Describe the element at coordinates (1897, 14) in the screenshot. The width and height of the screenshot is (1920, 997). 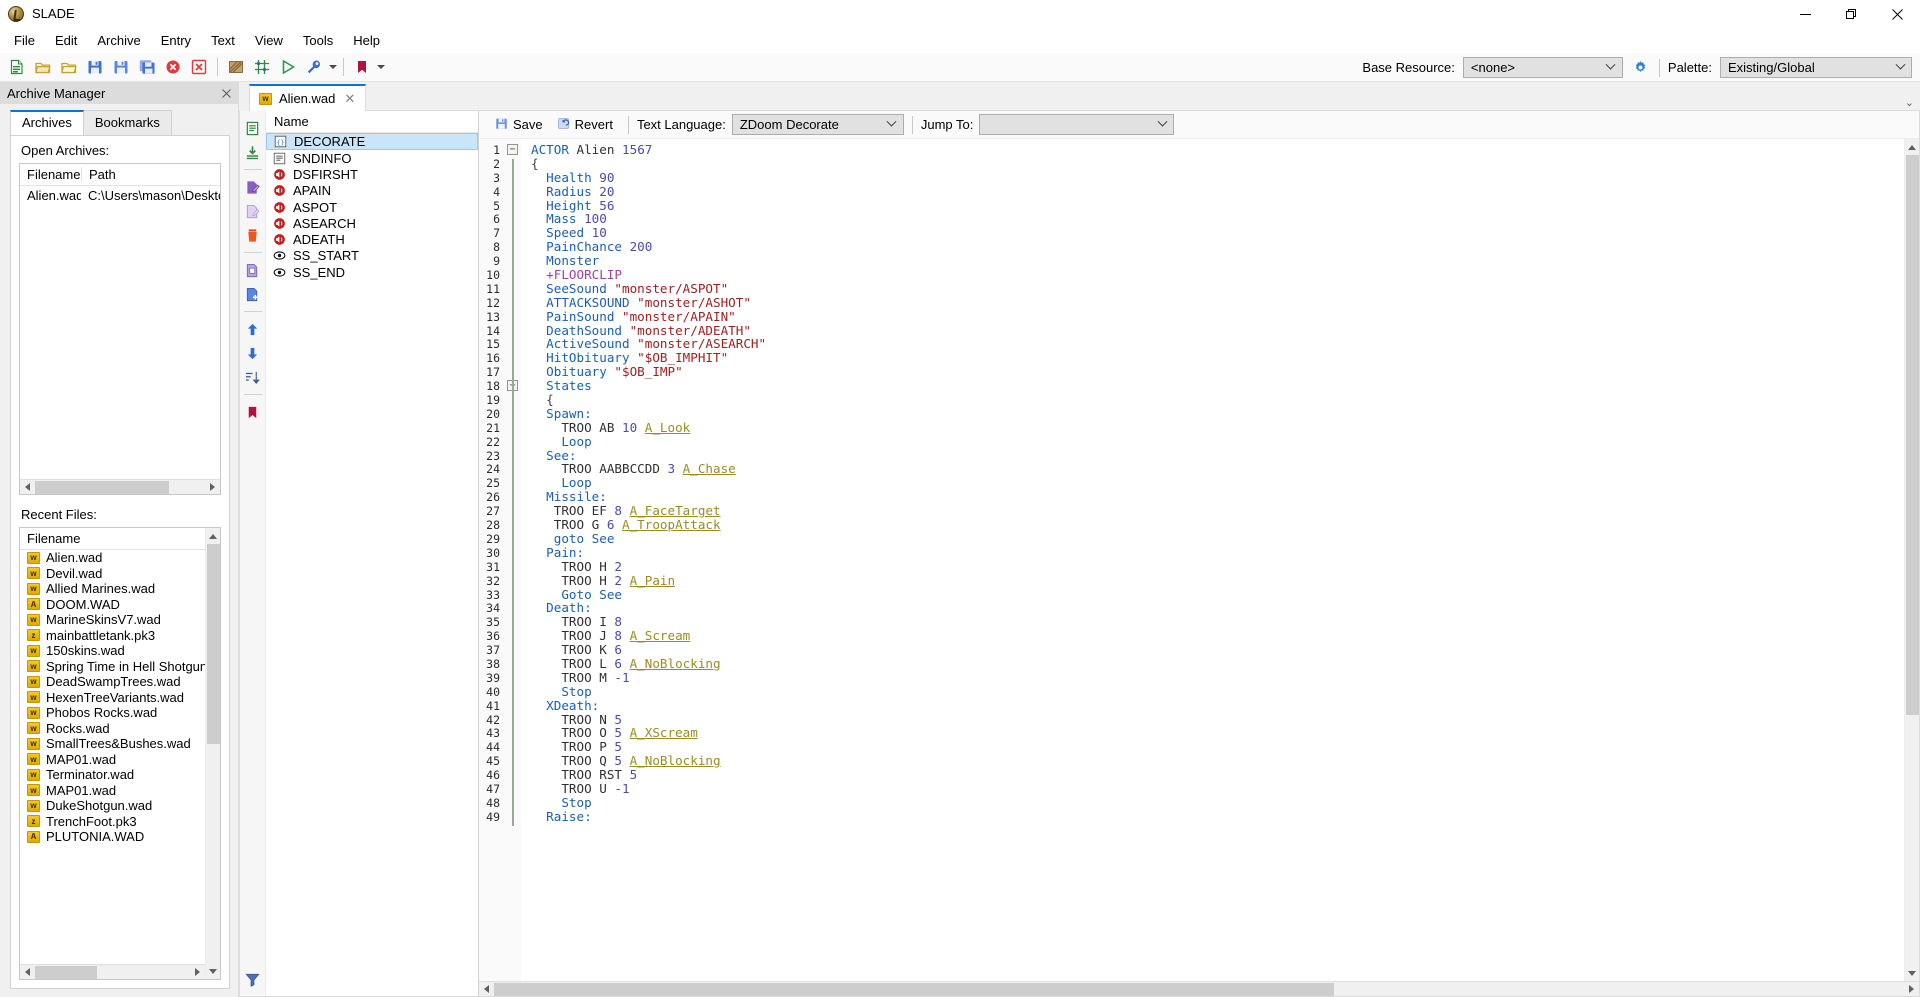
I see `close-button` at that location.